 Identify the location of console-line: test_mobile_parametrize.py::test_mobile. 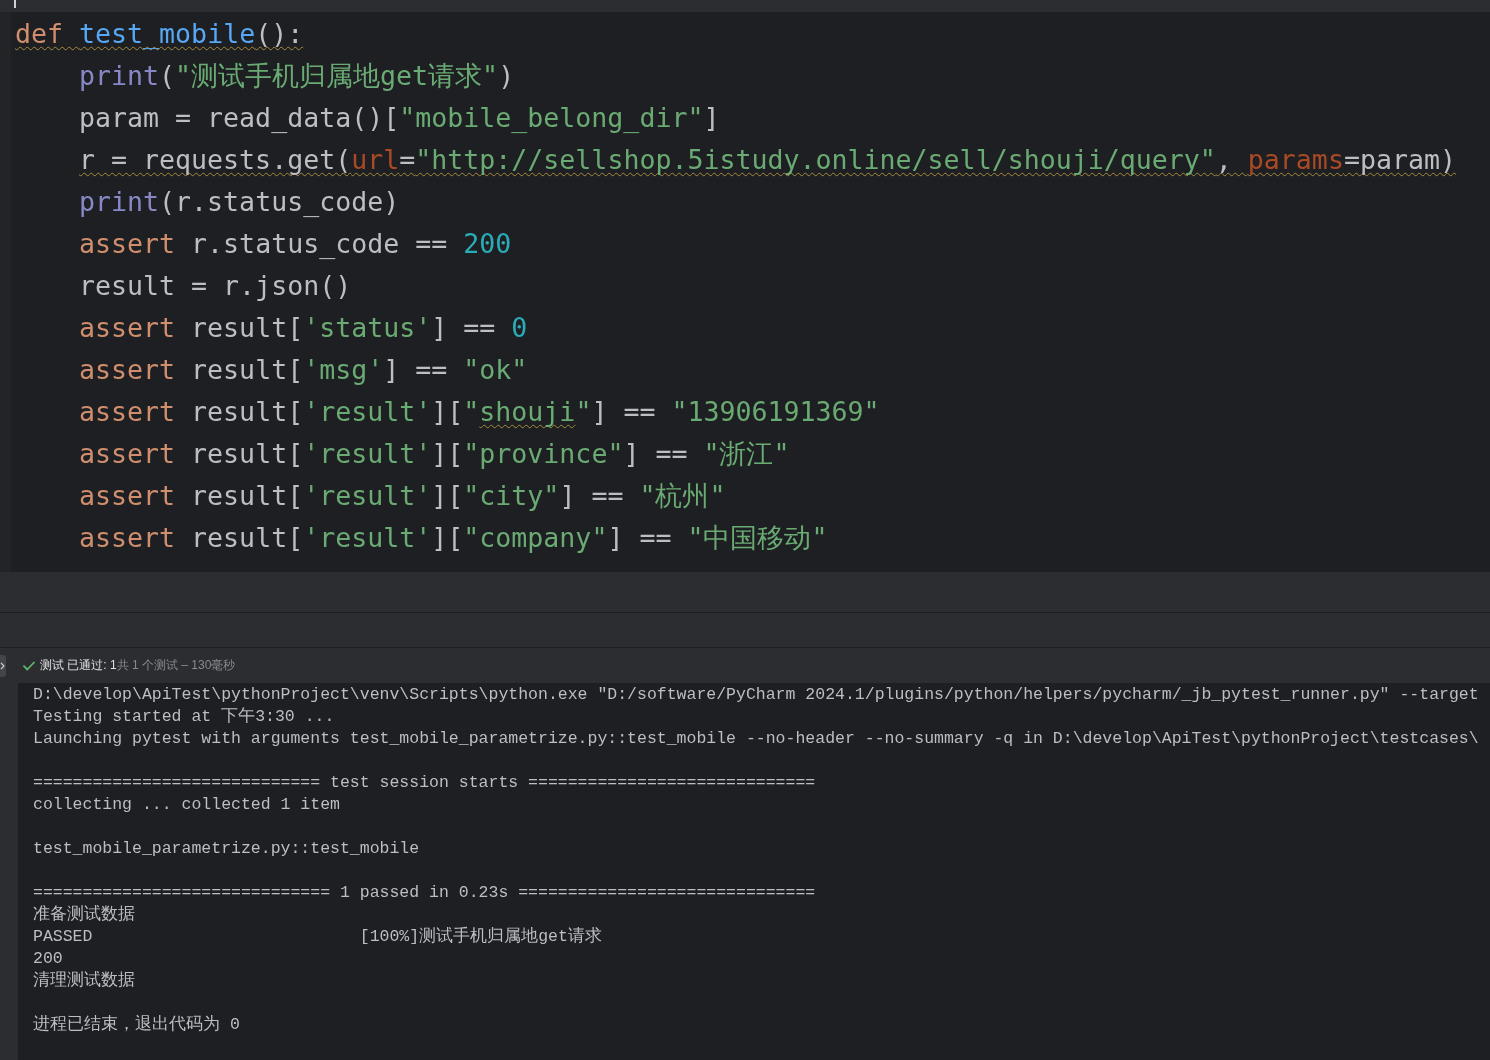
(226, 849).